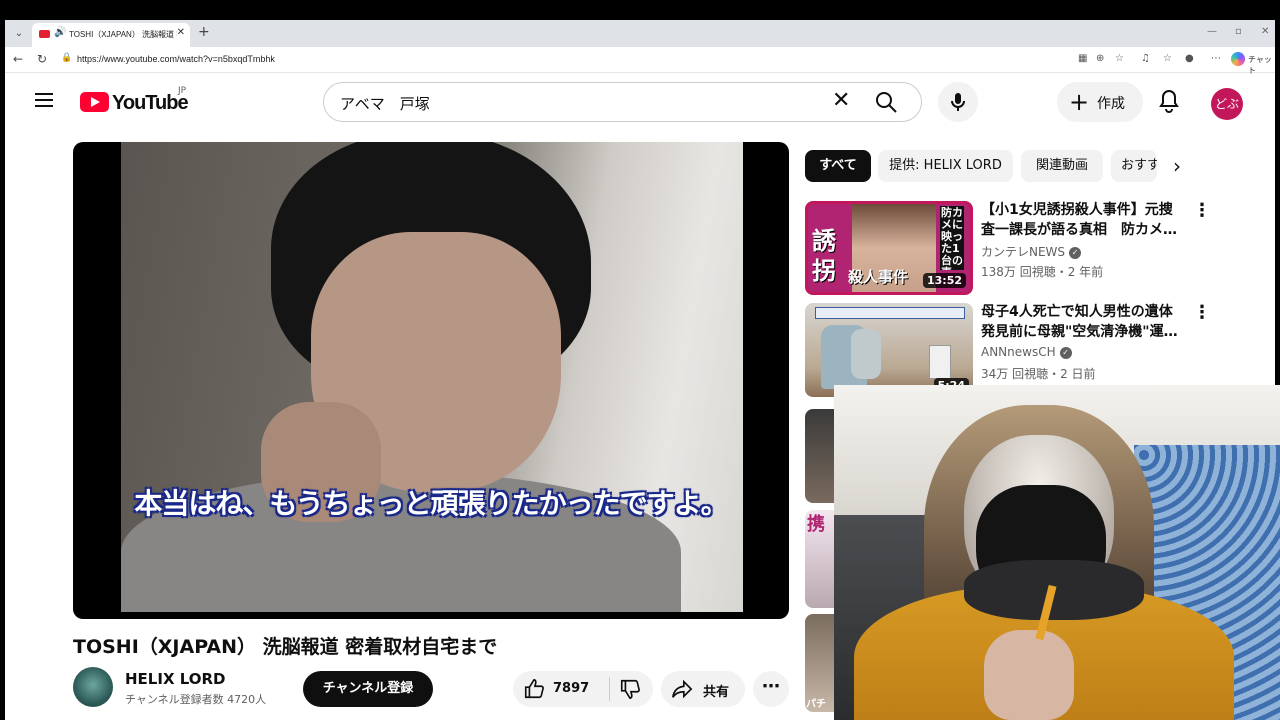  What do you see at coordinates (93, 687) in the screenshot?
I see `channel-avatar` at bounding box center [93, 687].